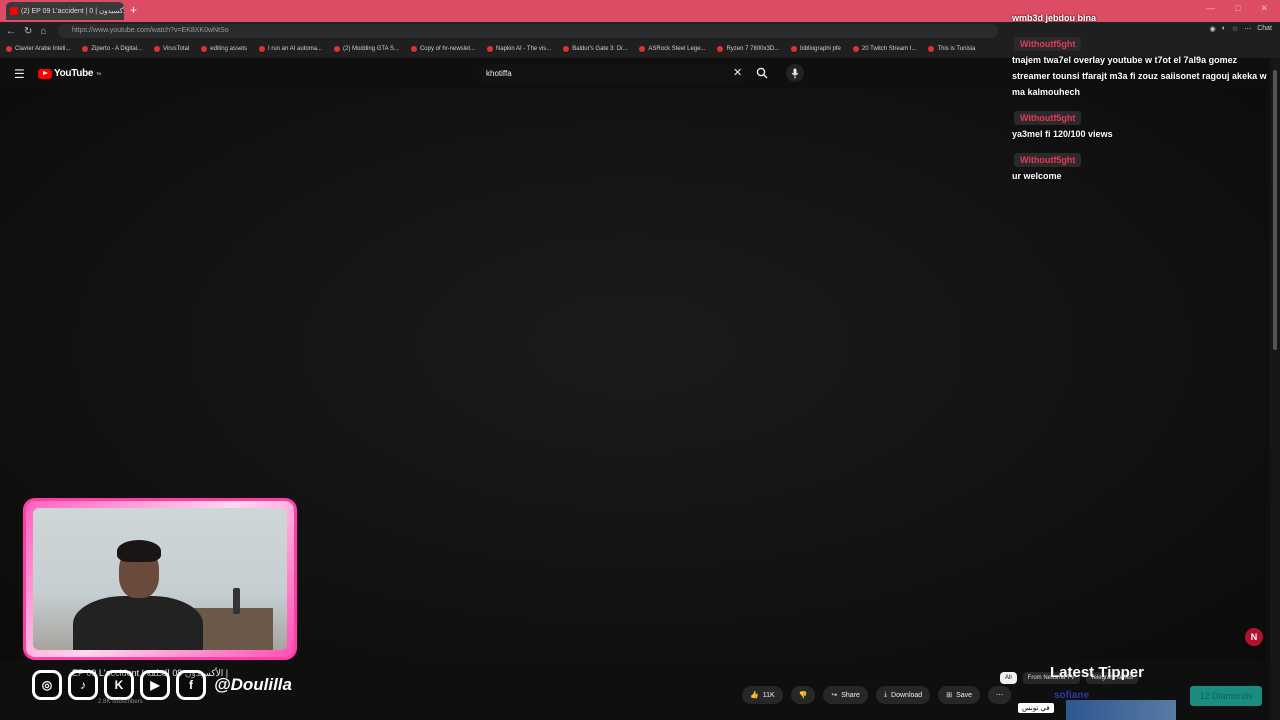 This screenshot has height=720, width=1280. I want to click on download-icon: ⤓, so click(885, 694).